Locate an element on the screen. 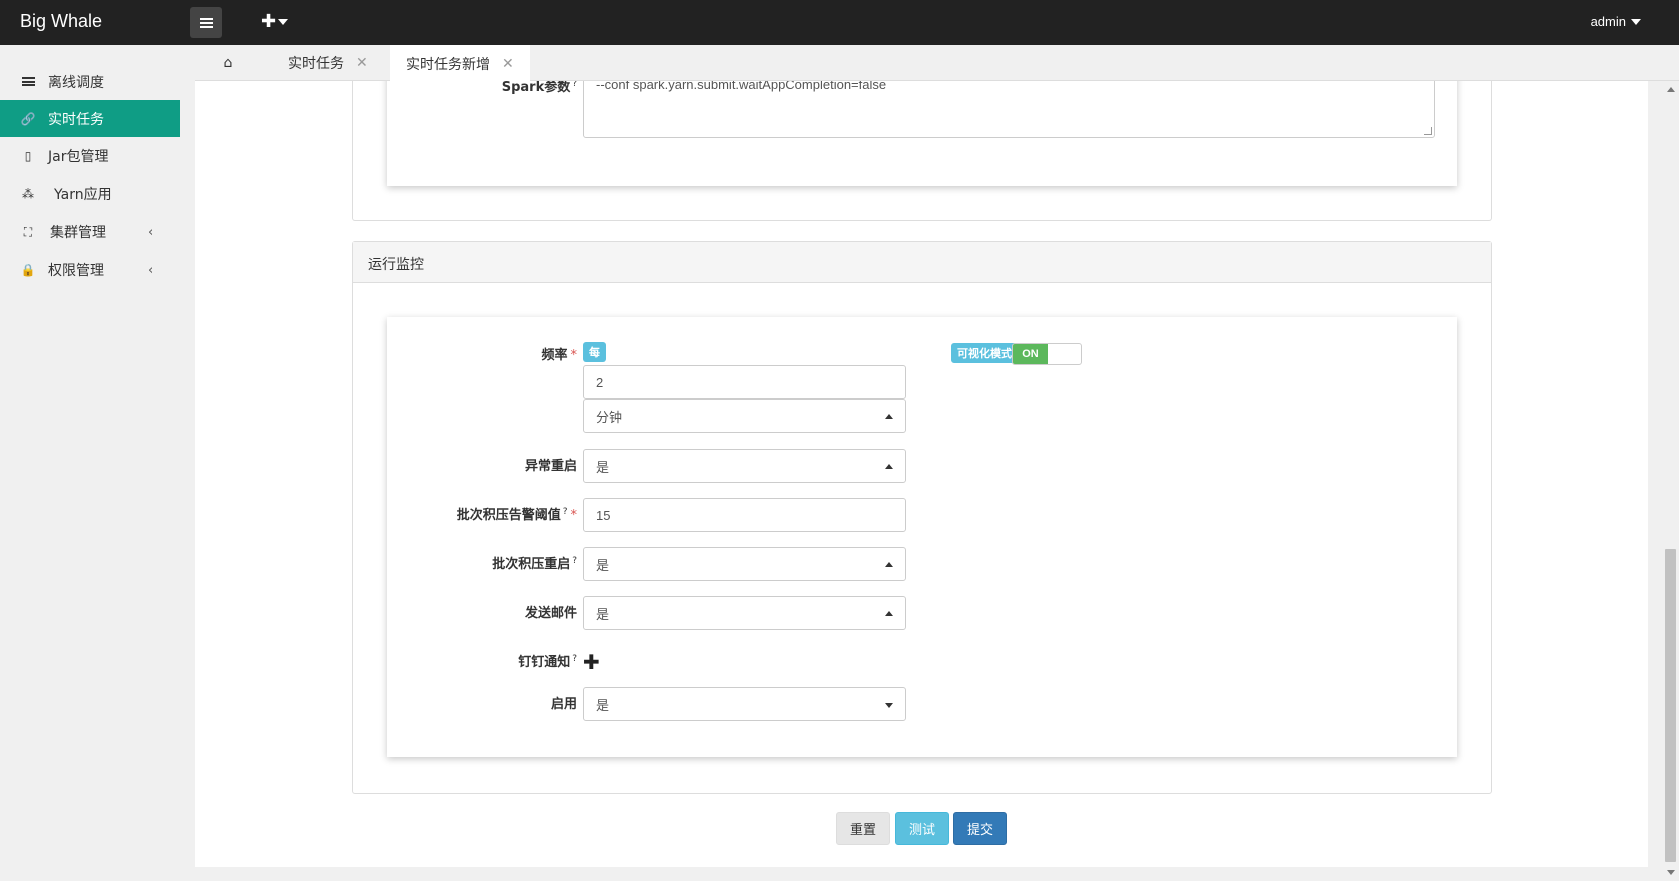 This screenshot has width=1679, height=881. tab-label: 实时任务新增 is located at coordinates (448, 64).